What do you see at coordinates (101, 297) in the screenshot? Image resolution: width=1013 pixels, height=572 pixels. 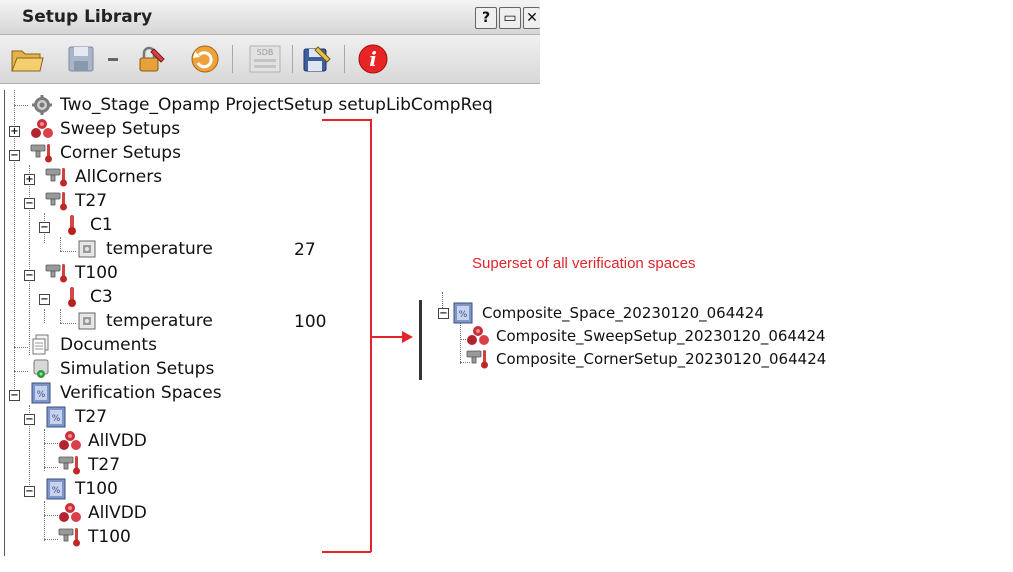 I see `c3-label: C3` at bounding box center [101, 297].